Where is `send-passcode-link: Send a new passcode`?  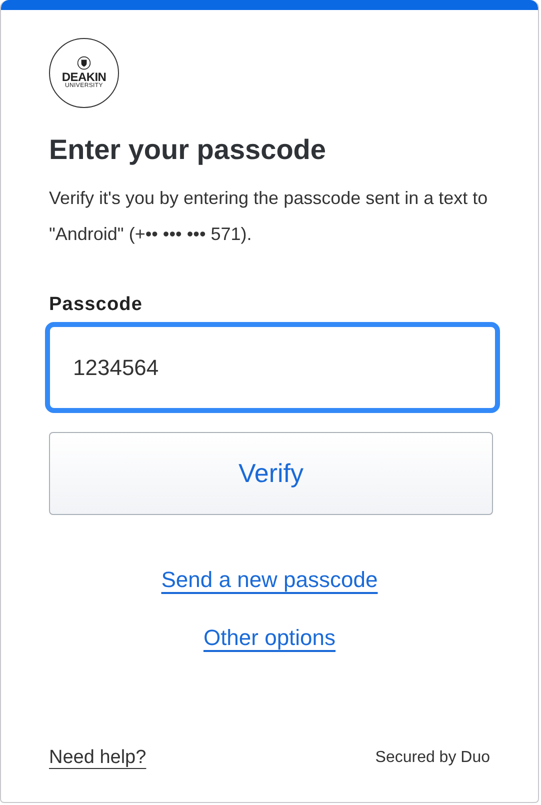 send-passcode-link: Send a new passcode is located at coordinates (269, 580).